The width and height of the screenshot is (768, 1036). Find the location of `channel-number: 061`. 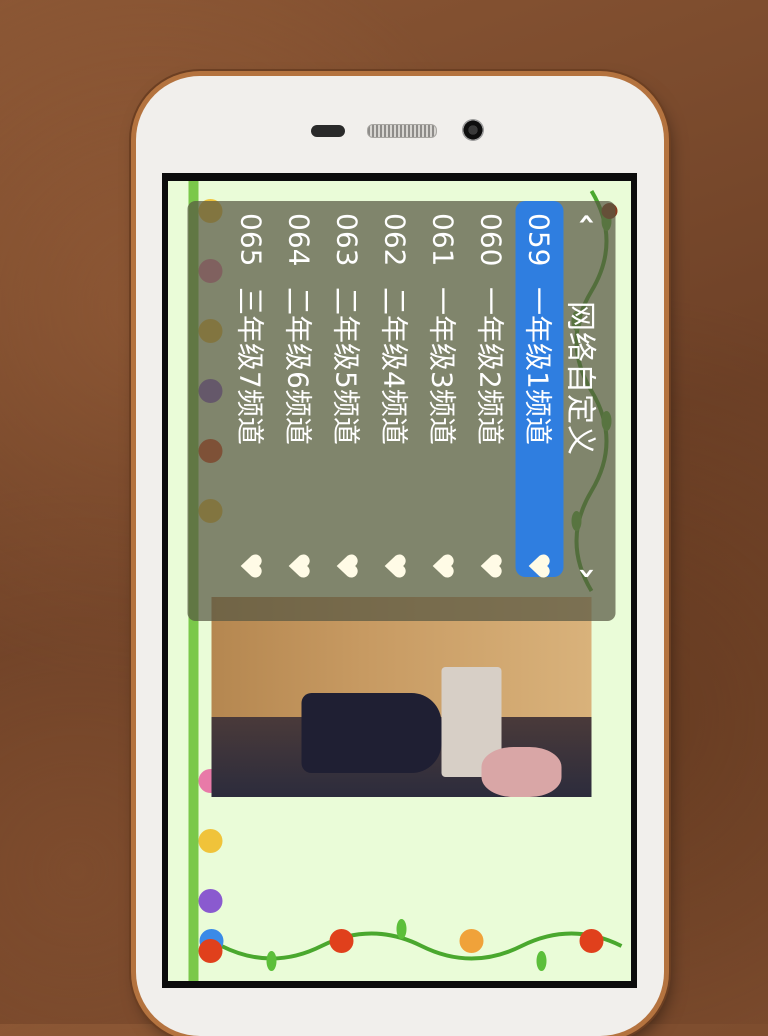

channel-number: 061 is located at coordinates (443, 240).